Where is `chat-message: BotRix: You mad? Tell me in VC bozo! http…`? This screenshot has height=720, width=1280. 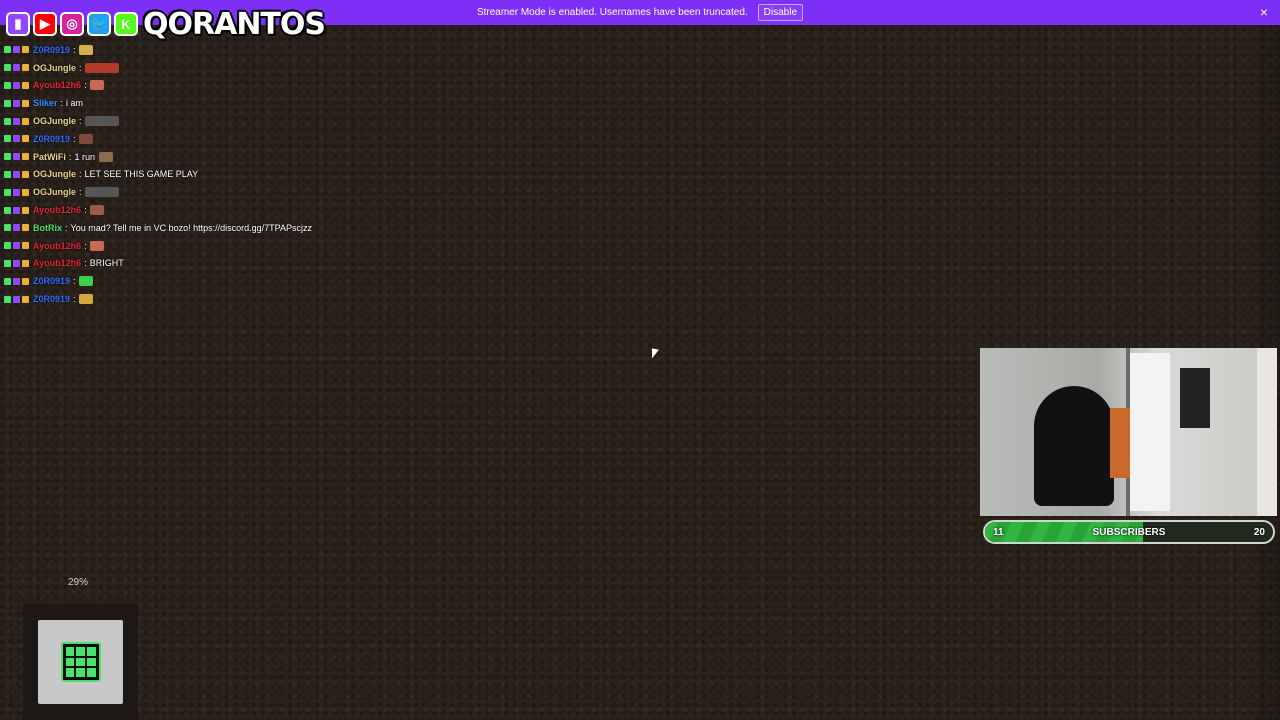 chat-message: BotRix: You mad? Tell me in VC bozo! http… is located at coordinates (214, 228).